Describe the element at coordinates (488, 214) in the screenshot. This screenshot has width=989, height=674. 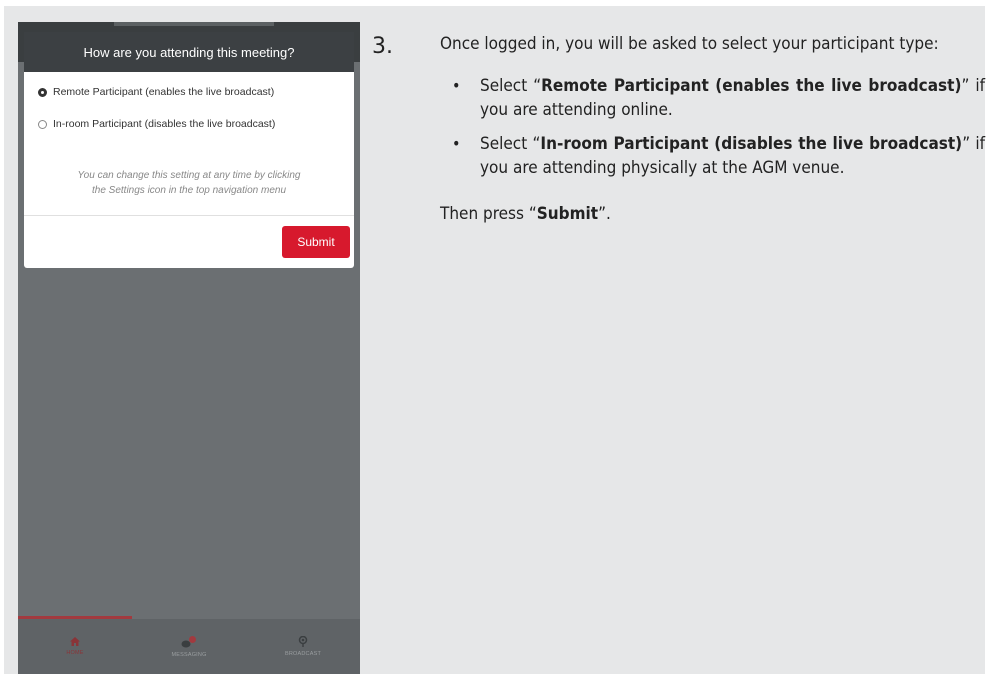
I see `then-text: Then press “` at that location.